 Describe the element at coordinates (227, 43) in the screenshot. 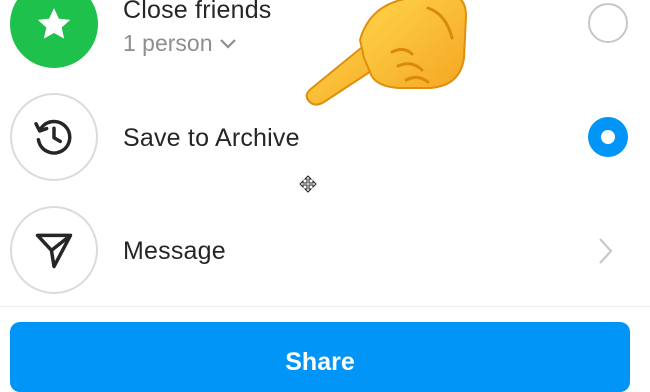

I see `chevron-down-icon` at that location.